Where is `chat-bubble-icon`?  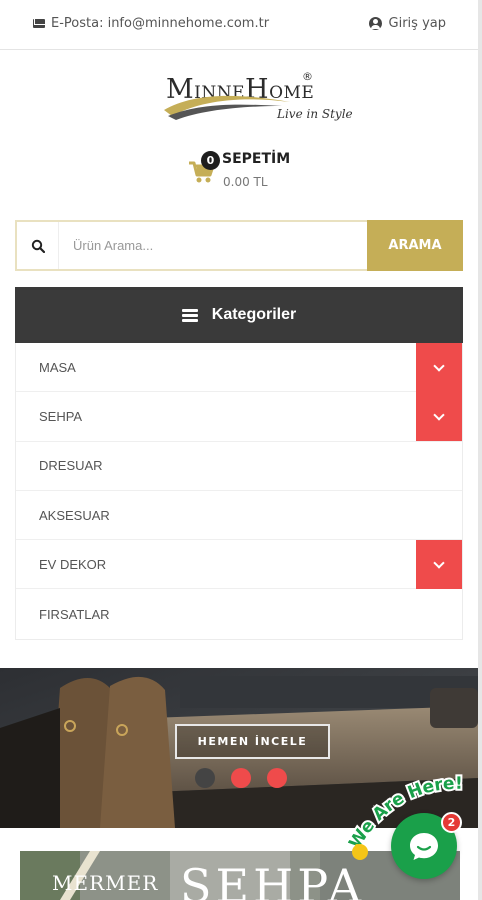 chat-bubble-icon is located at coordinates (424, 846).